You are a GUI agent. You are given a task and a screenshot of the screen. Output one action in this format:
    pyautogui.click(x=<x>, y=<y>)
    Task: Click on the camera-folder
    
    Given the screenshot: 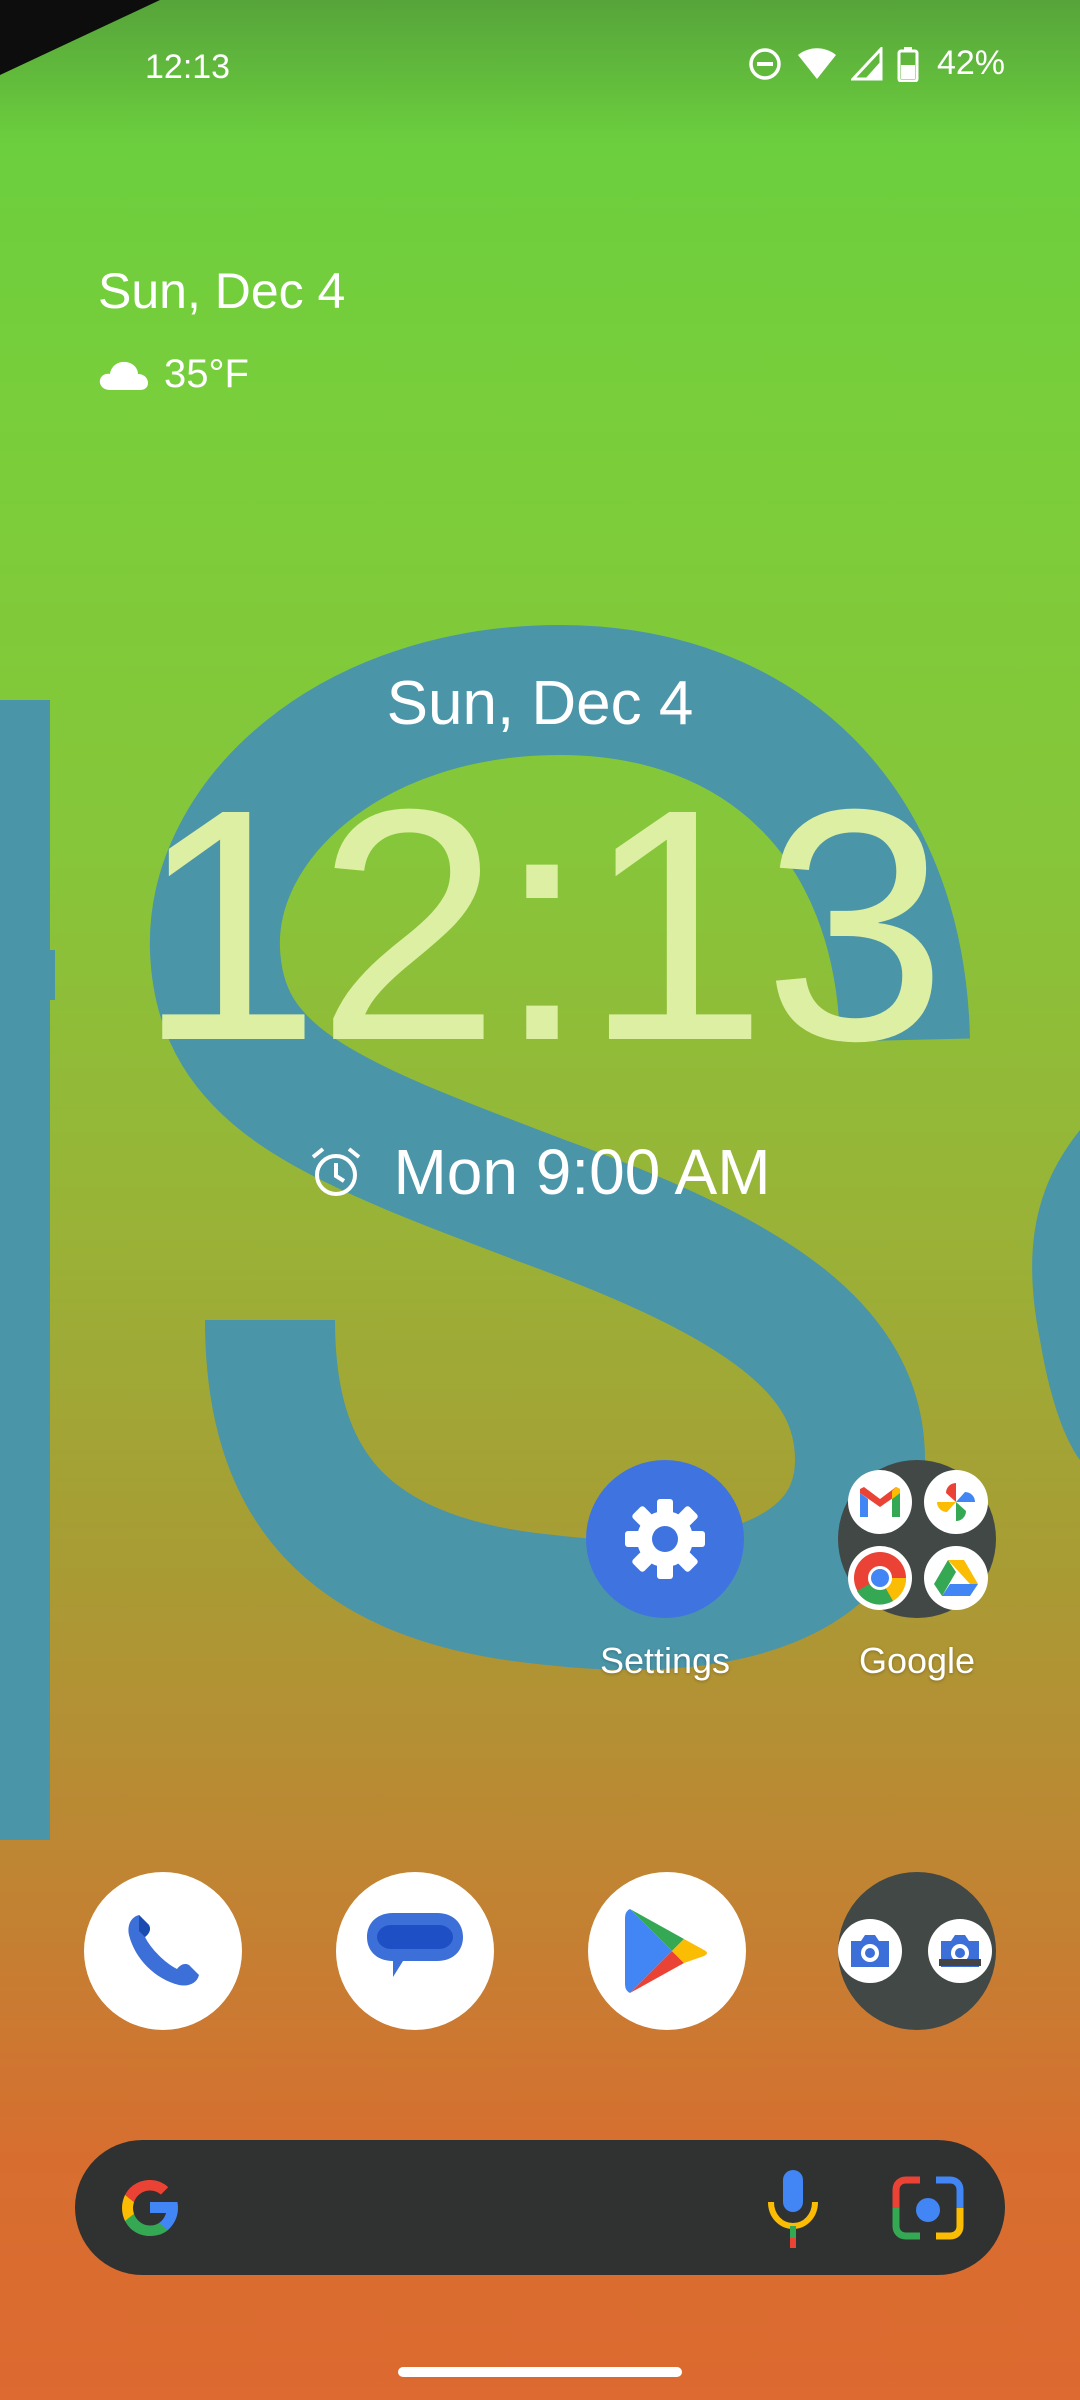 What is the action you would take?
    pyautogui.click(x=917, y=1951)
    